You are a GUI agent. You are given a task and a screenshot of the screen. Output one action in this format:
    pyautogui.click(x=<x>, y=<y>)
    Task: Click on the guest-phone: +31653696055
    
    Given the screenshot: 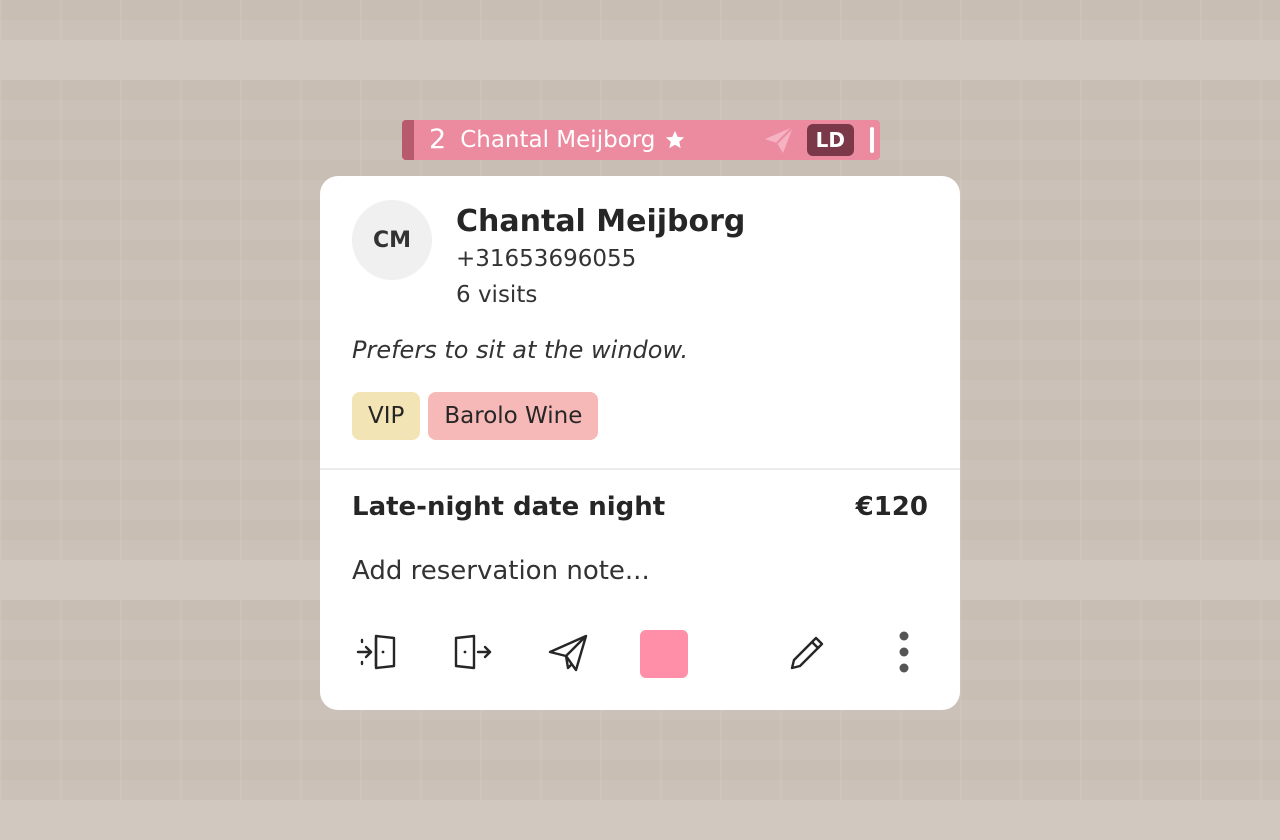 What is the action you would take?
    pyautogui.click(x=546, y=259)
    